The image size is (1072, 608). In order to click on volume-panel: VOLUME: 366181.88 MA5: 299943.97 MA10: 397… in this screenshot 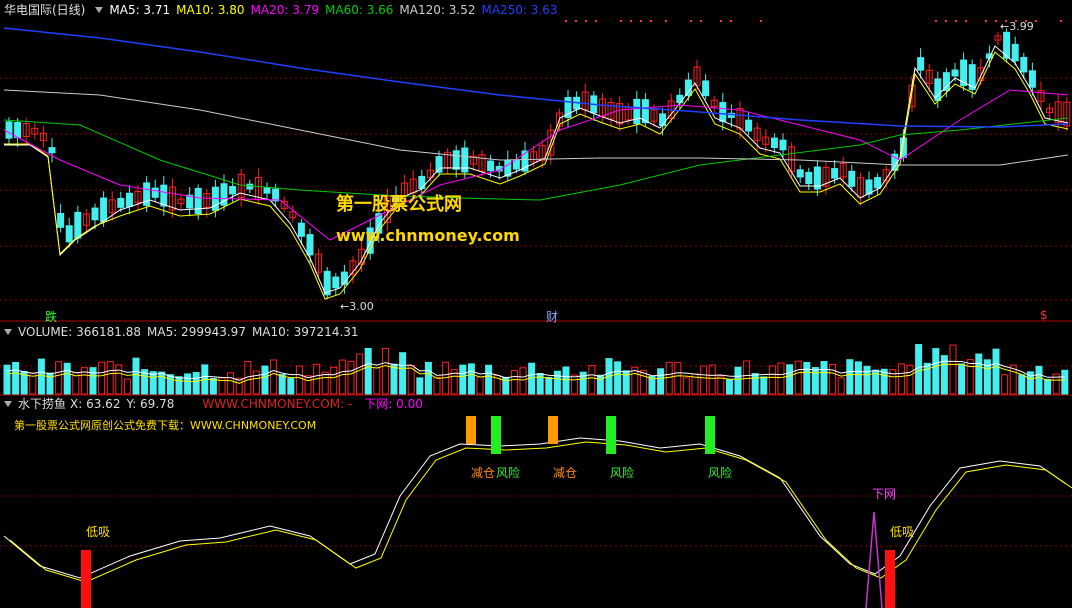, I will do `click(536, 359)`.